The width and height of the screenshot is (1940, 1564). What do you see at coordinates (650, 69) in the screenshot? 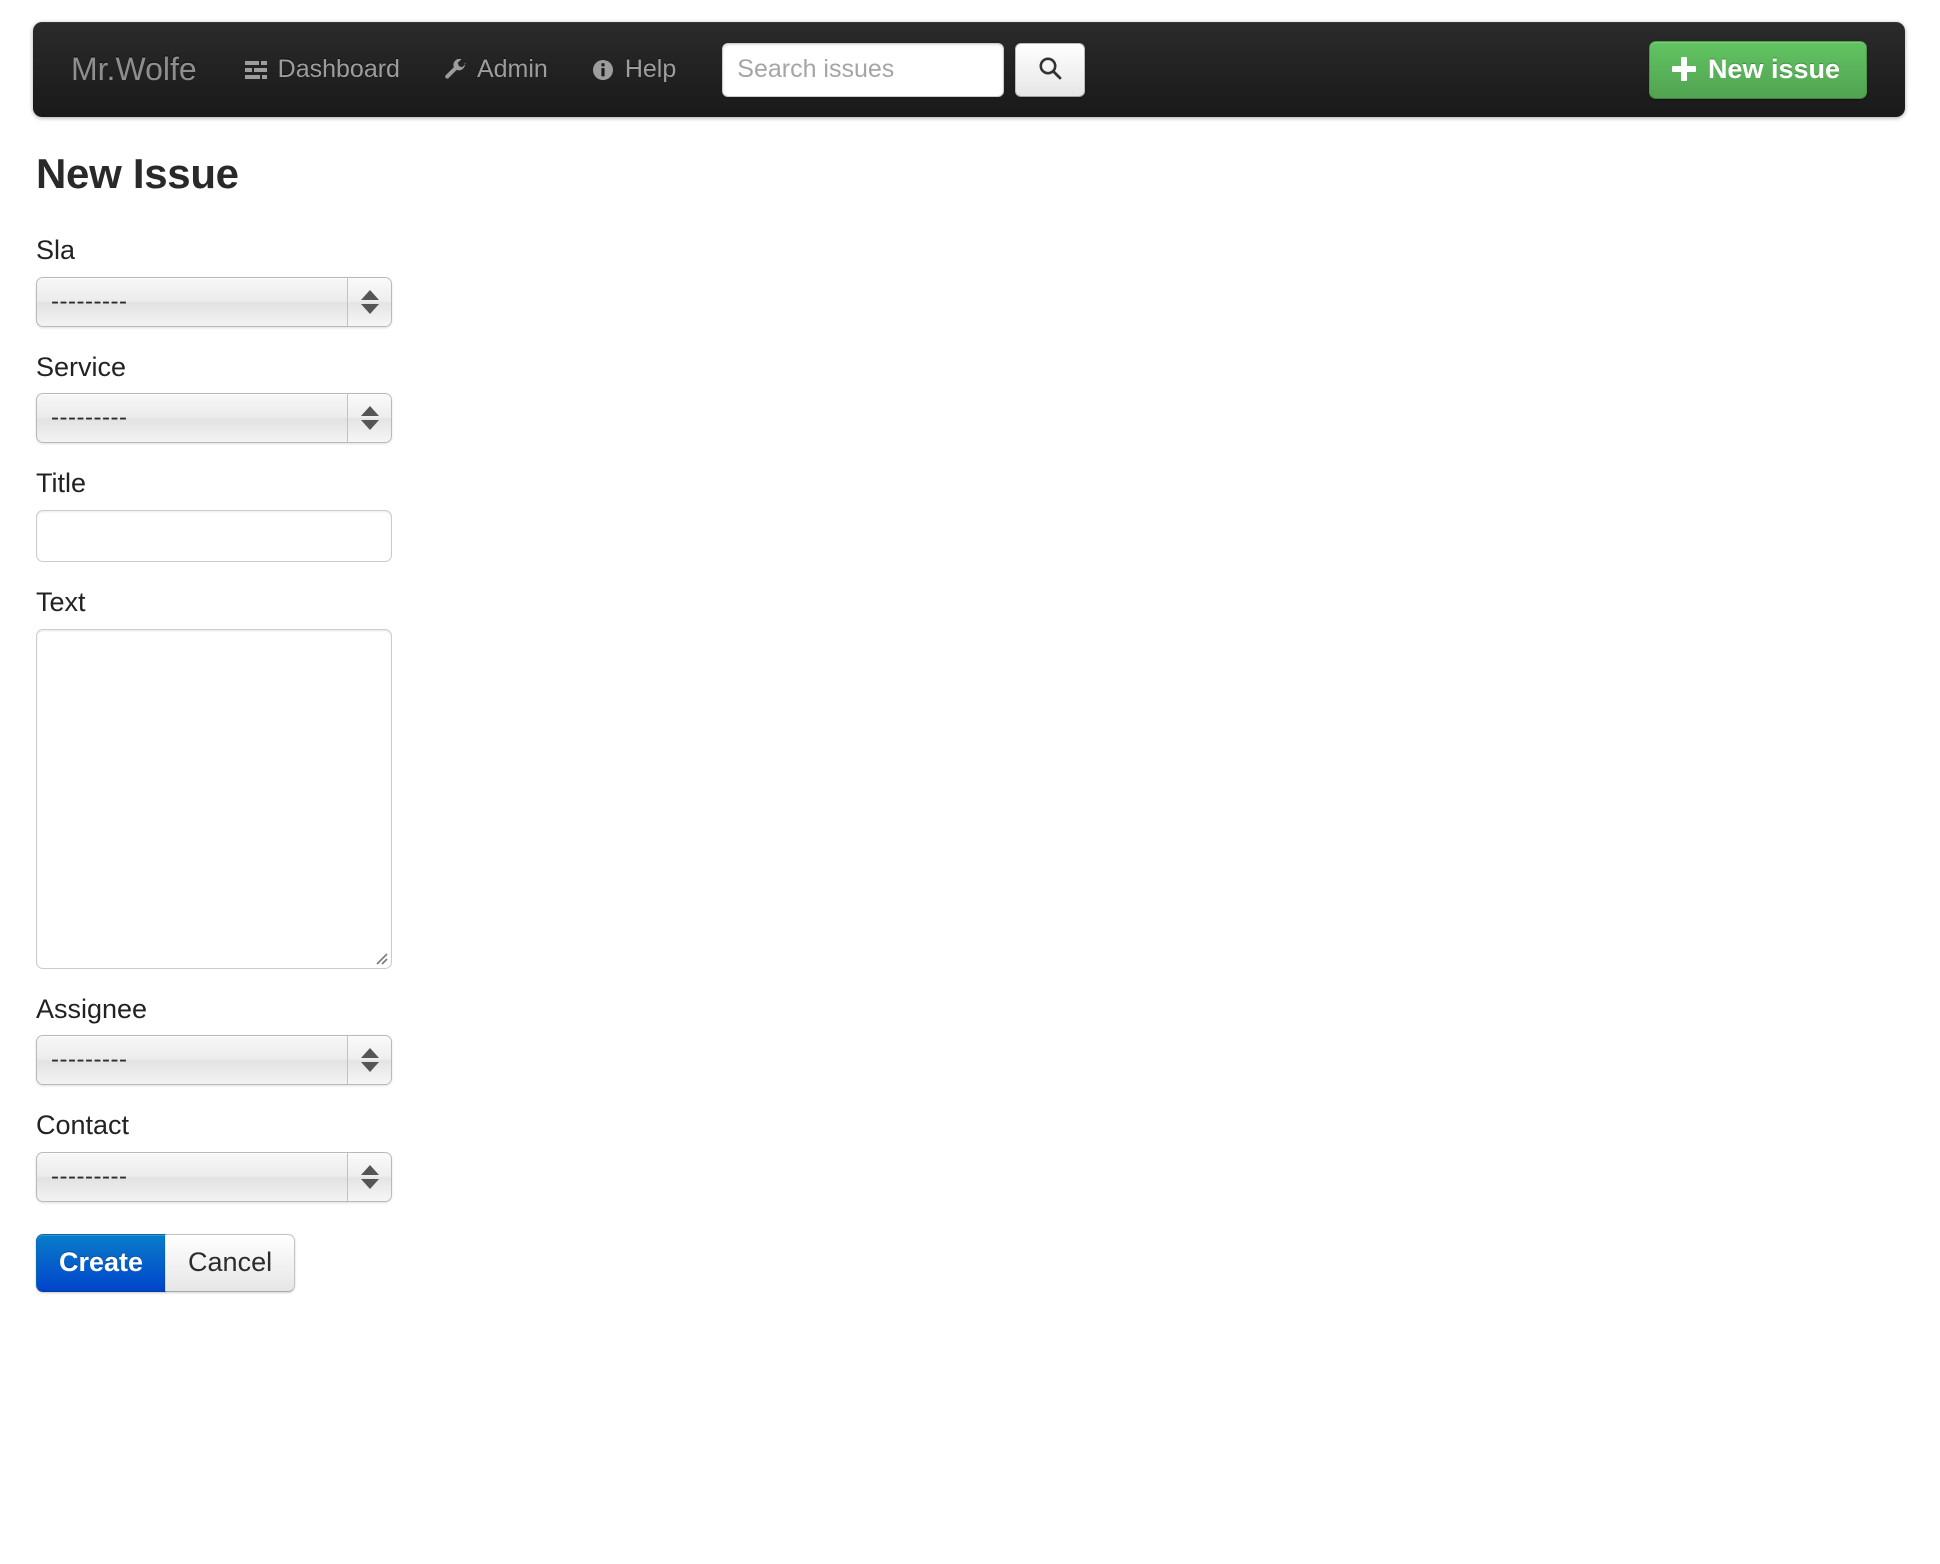
I see `nav-label-help: Help` at bounding box center [650, 69].